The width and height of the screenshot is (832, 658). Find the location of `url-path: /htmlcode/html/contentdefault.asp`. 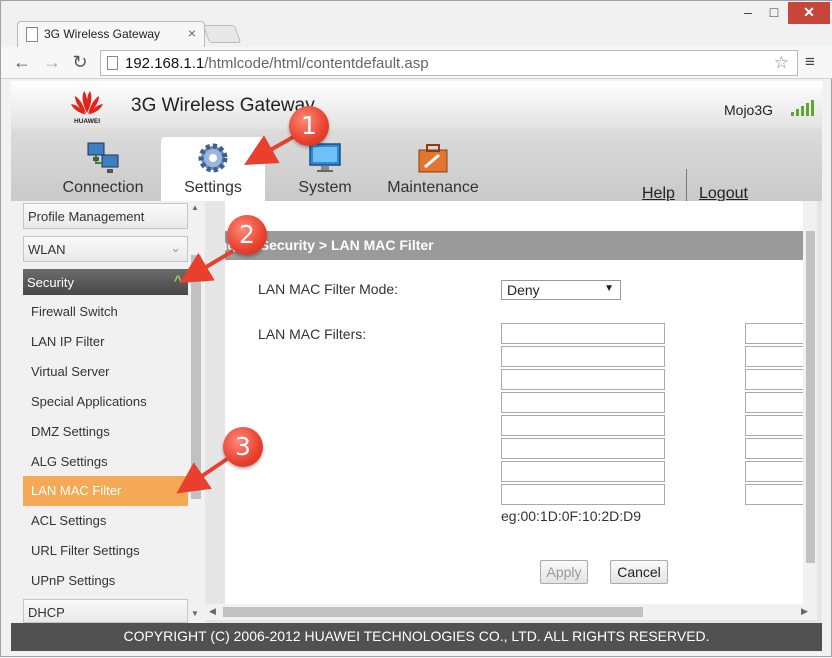

url-path: /htmlcode/html/contentdefault.asp is located at coordinates (316, 63).